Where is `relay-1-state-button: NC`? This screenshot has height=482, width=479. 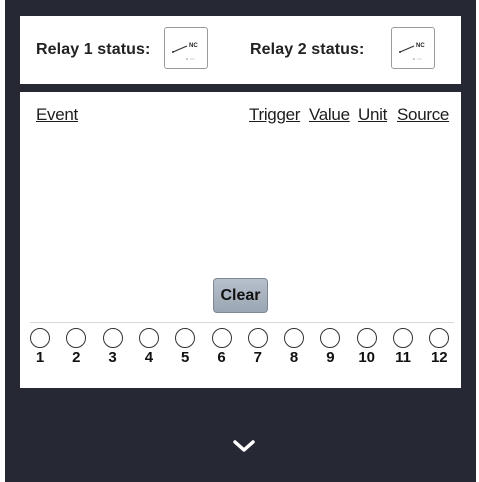 relay-1-state-button: NC is located at coordinates (186, 48).